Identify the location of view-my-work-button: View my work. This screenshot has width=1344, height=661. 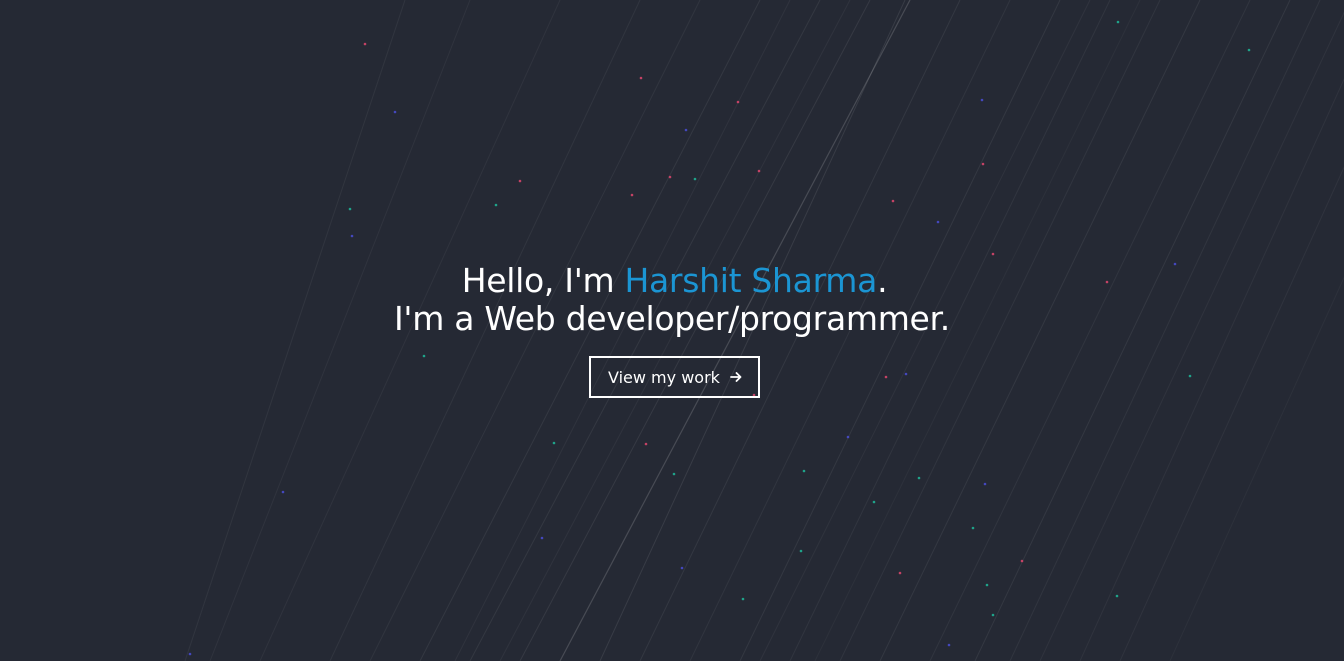
(674, 377).